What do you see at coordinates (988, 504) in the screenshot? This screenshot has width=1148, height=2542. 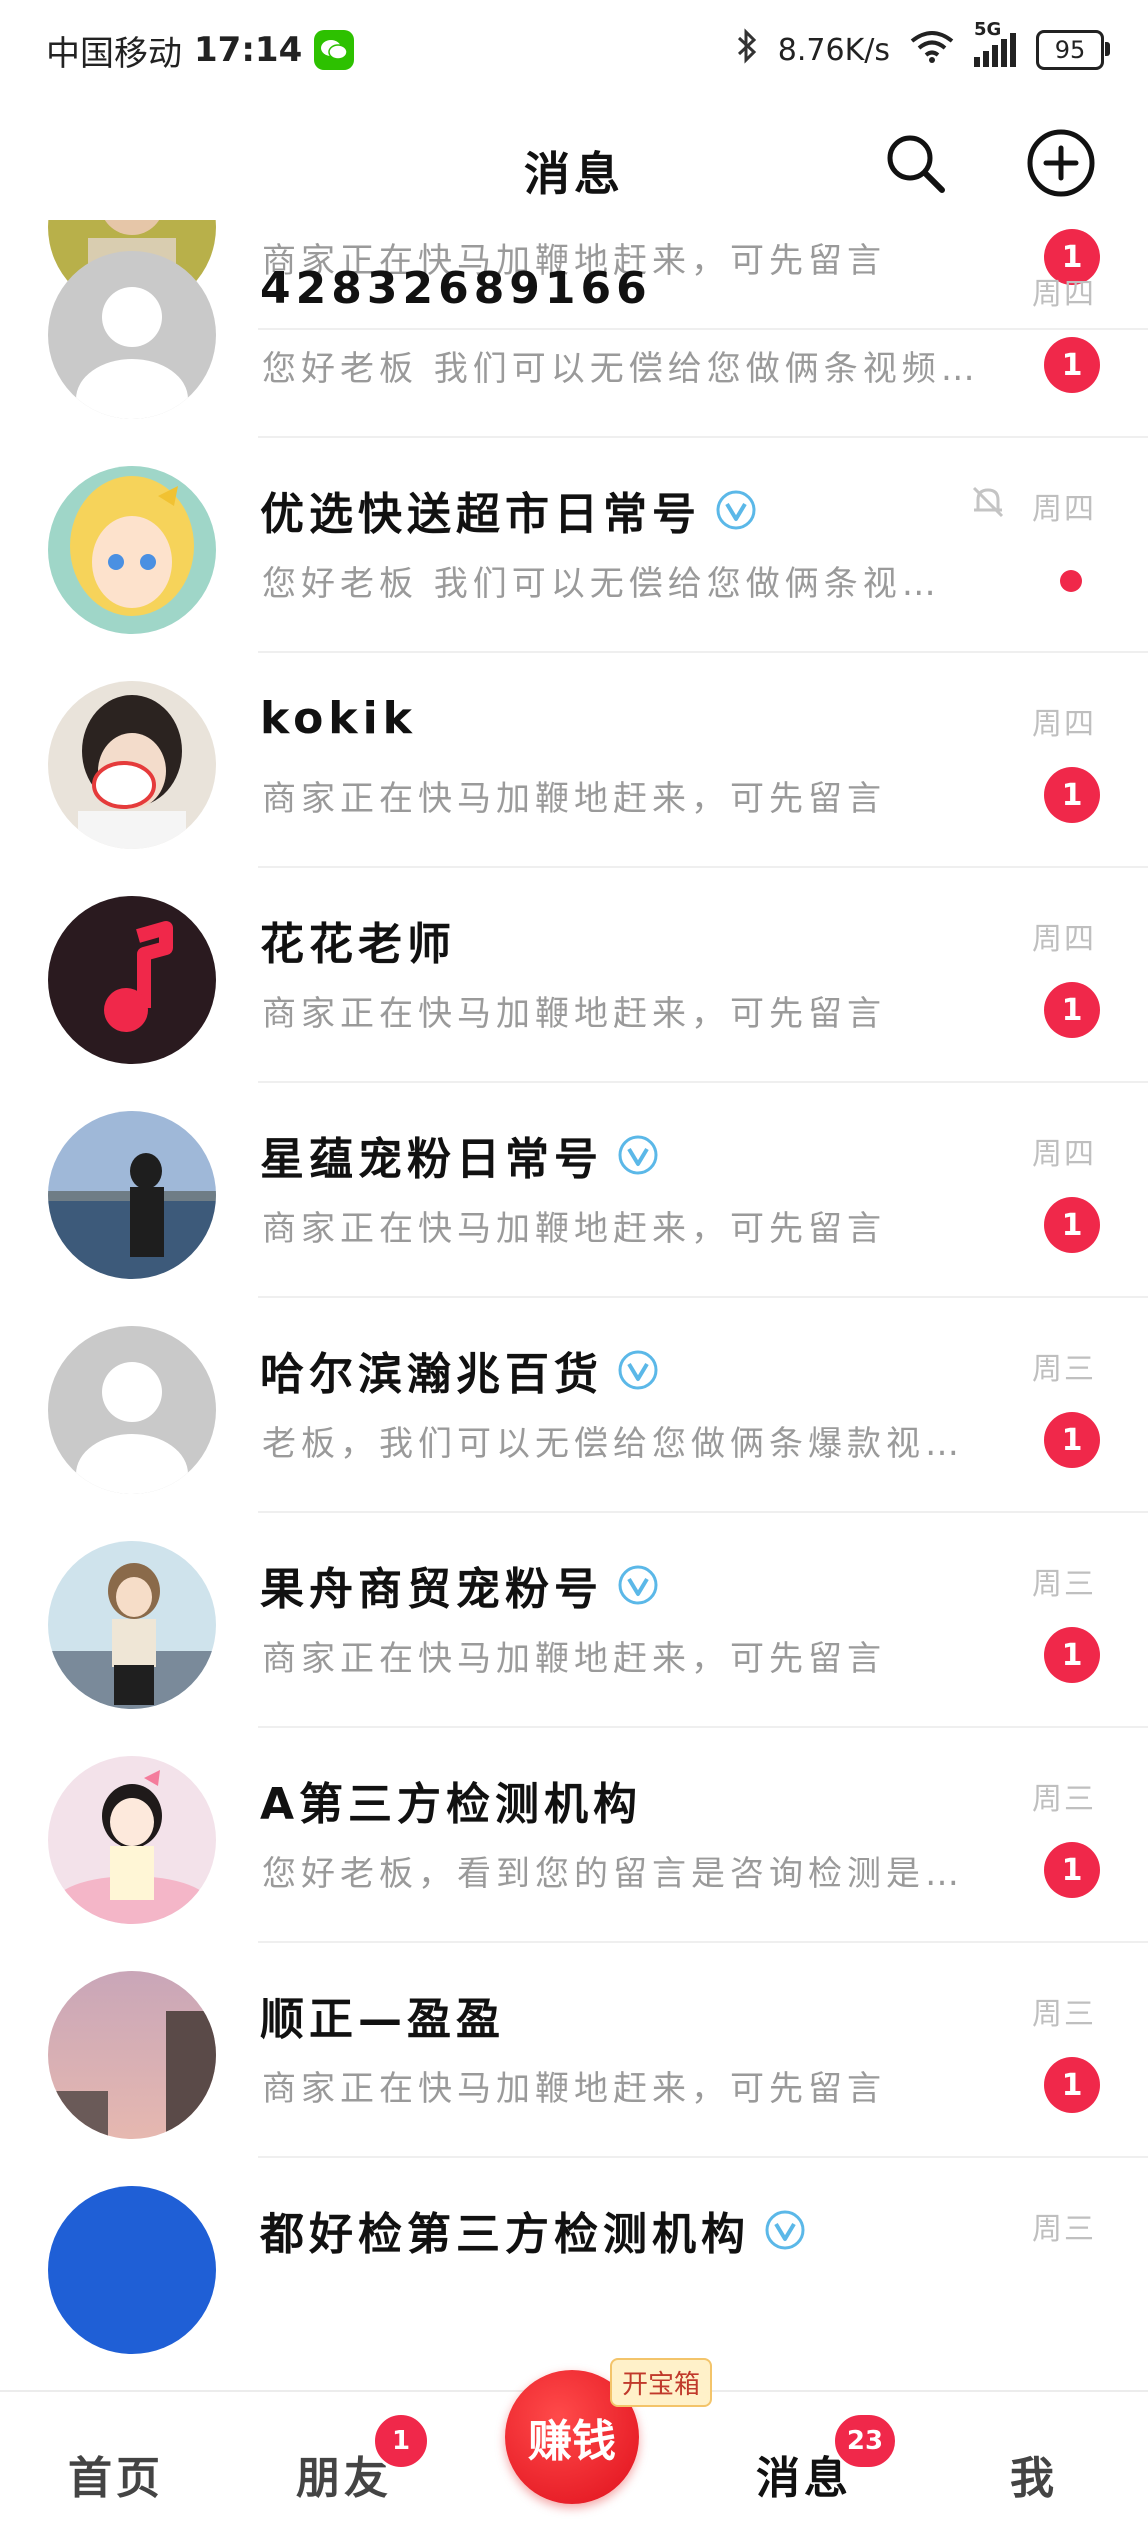 I see `mute-bell-icon` at bounding box center [988, 504].